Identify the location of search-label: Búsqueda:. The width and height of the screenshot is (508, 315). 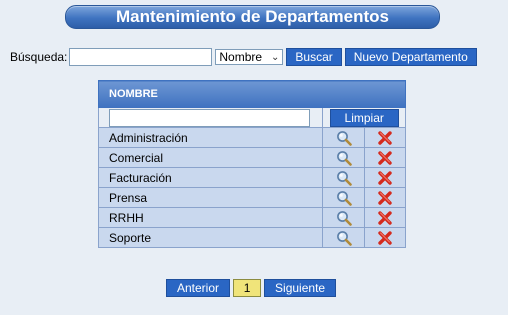
(39, 57).